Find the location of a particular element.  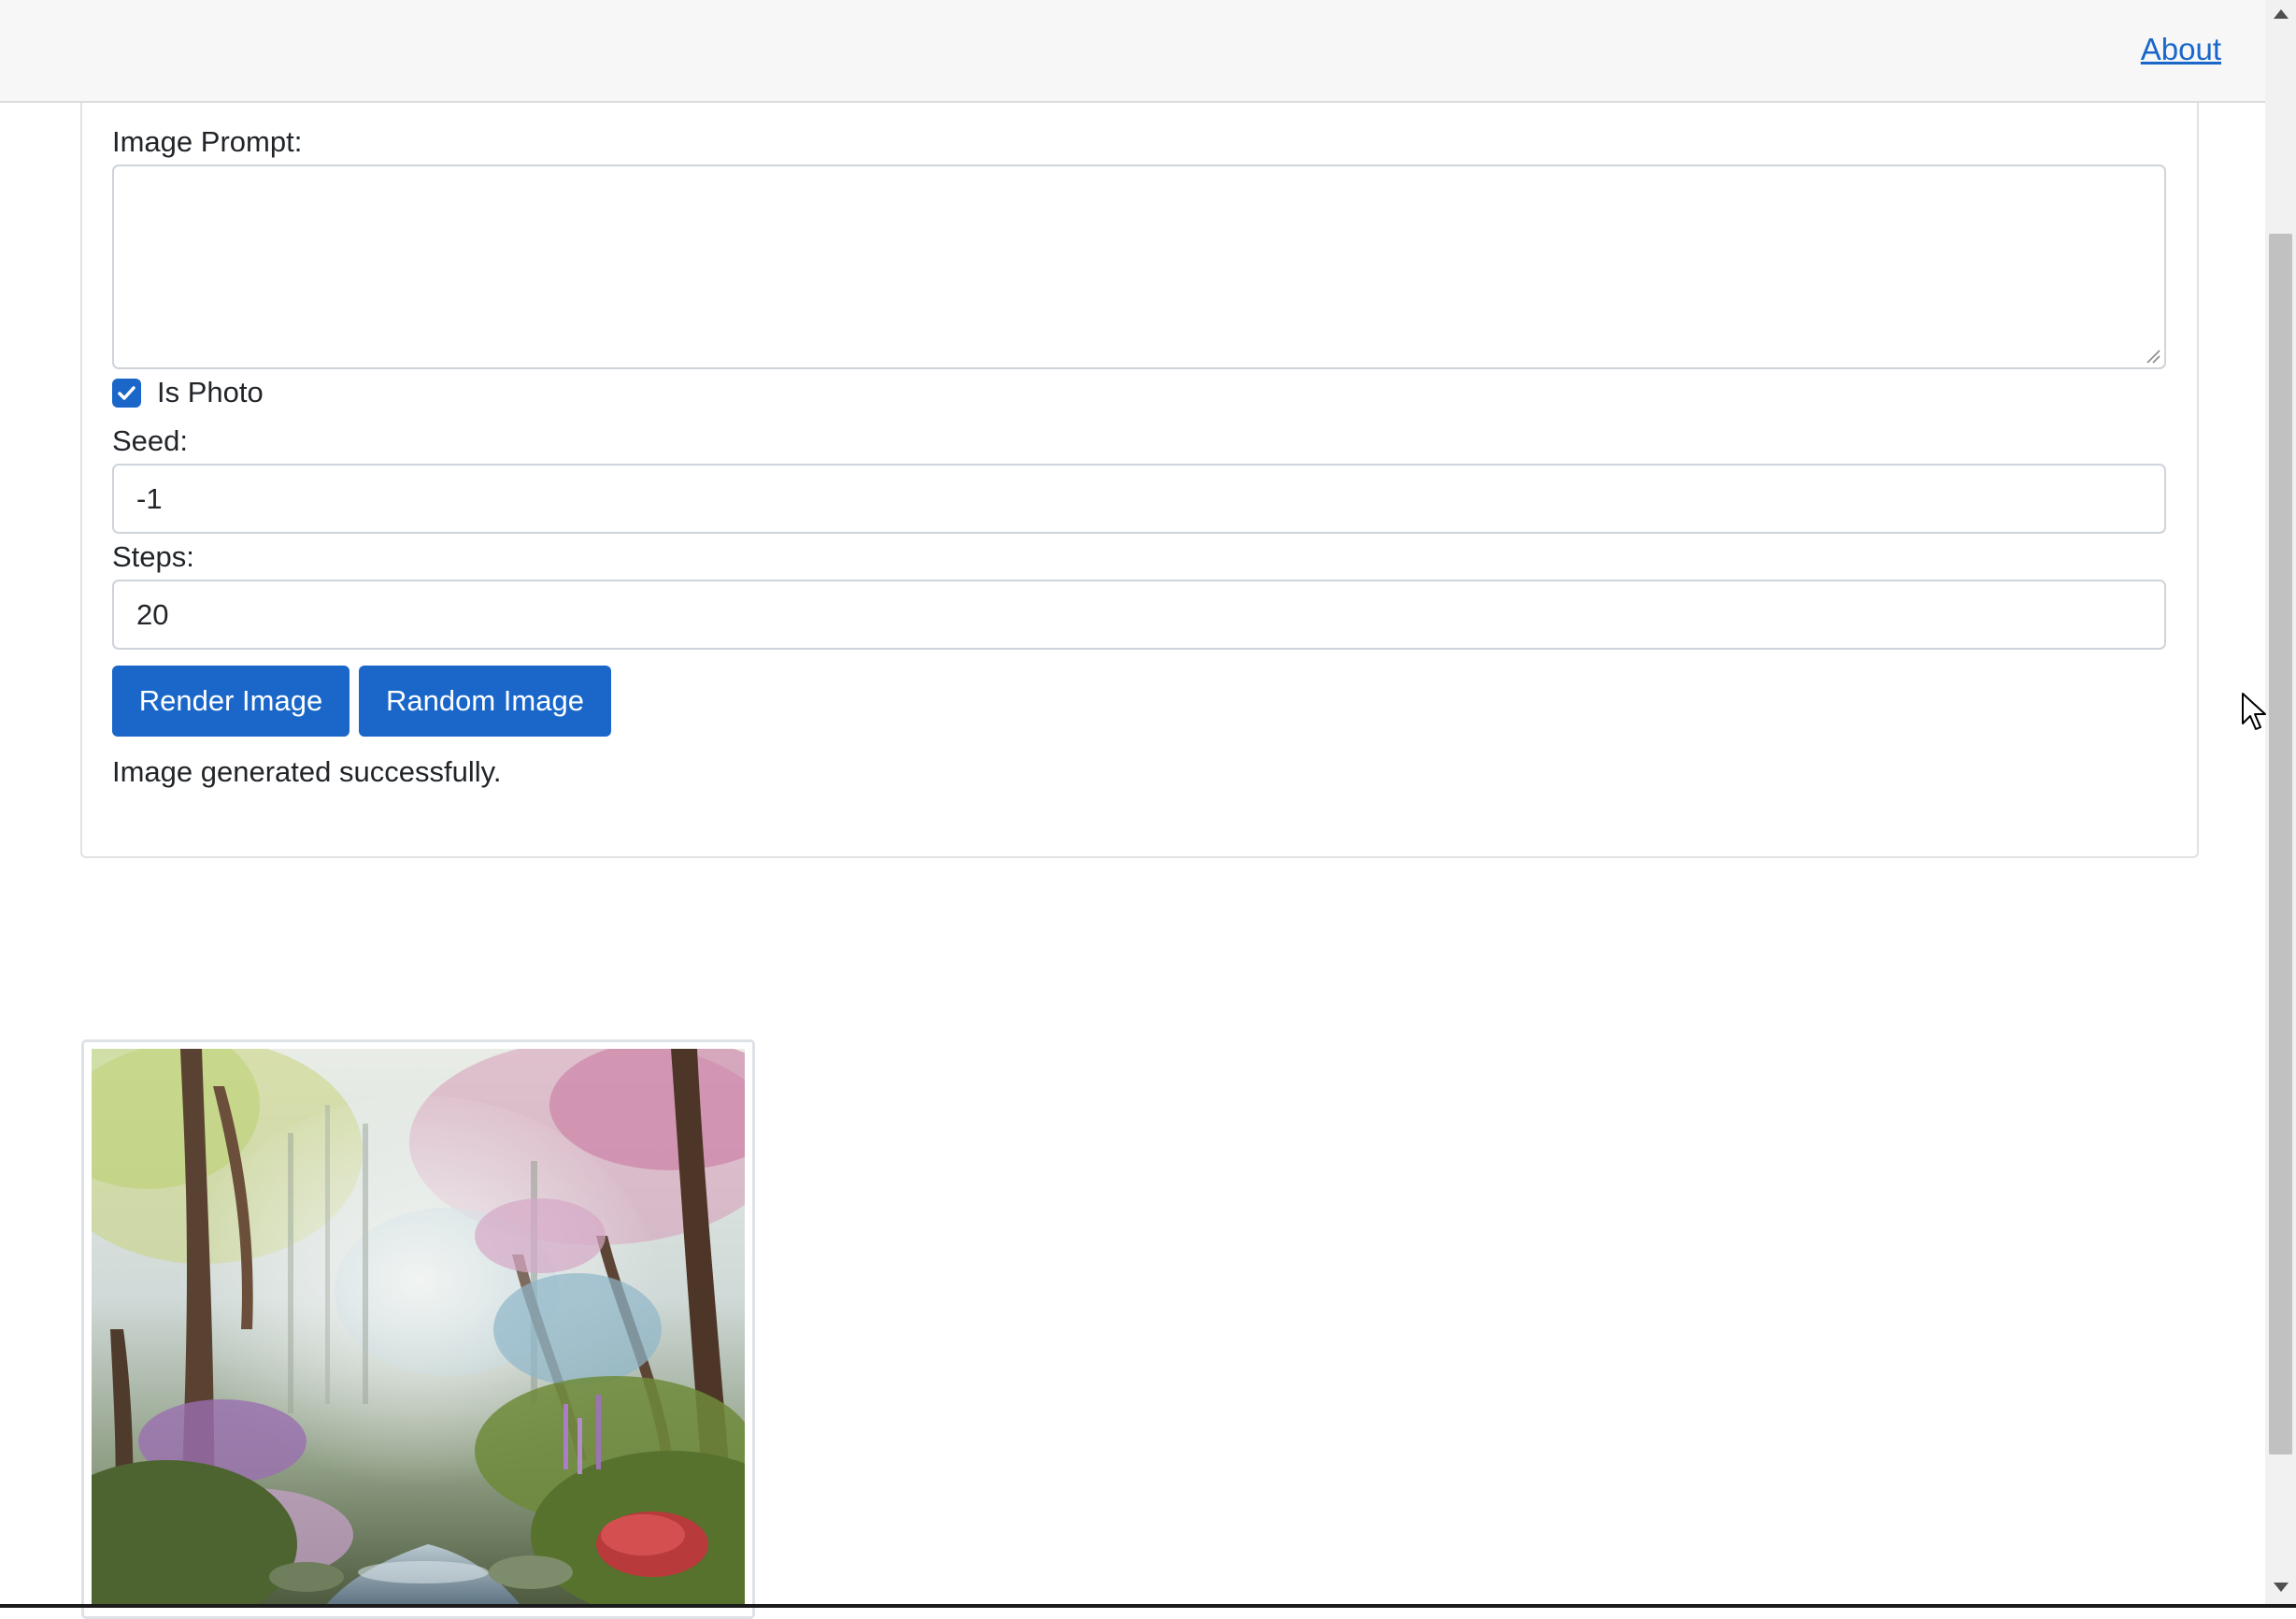

forest-stream-image is located at coordinates (418, 1327).